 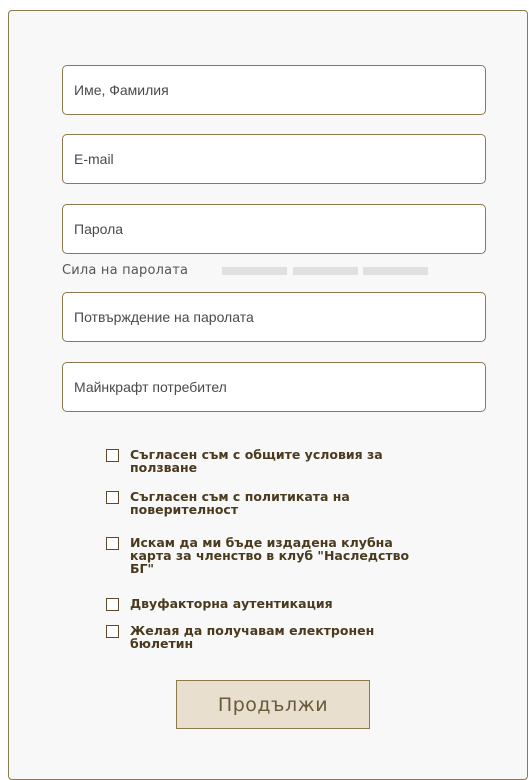 I want to click on confirm-password-input, so click(x=274, y=317).